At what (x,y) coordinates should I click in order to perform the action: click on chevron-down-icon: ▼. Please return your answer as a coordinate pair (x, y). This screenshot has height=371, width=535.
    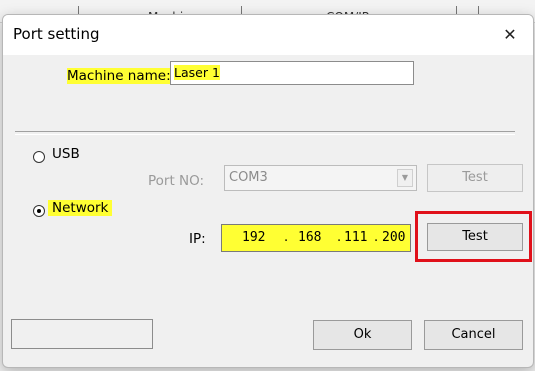
    Looking at the image, I should click on (405, 178).